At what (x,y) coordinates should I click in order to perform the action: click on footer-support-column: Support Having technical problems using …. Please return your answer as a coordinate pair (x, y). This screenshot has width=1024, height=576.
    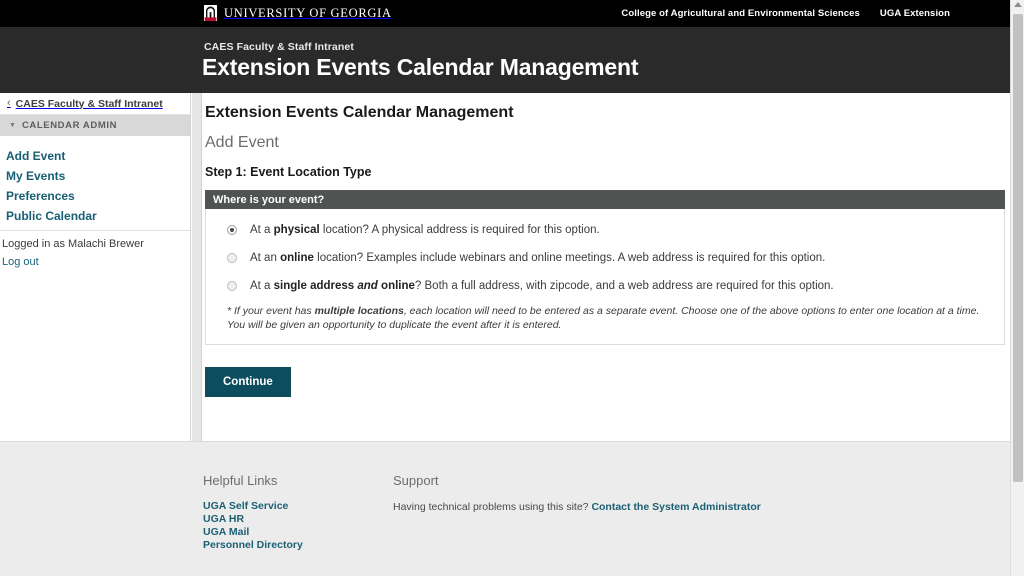
    Looking at the image, I should click on (577, 493).